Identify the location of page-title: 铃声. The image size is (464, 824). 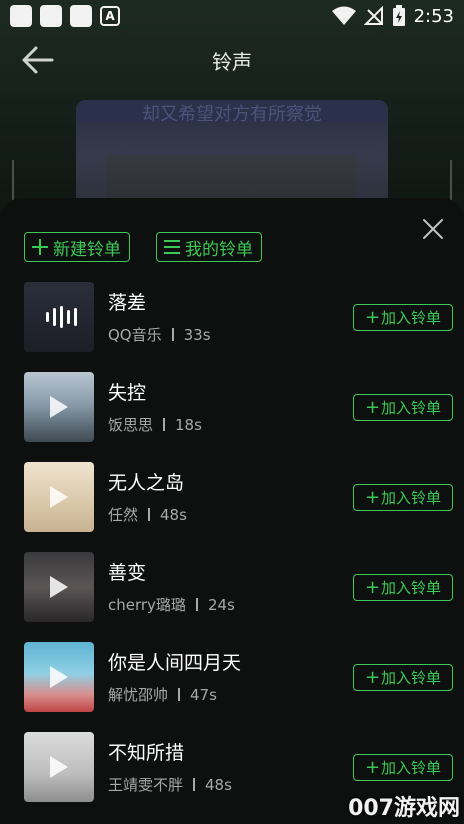
(232, 62).